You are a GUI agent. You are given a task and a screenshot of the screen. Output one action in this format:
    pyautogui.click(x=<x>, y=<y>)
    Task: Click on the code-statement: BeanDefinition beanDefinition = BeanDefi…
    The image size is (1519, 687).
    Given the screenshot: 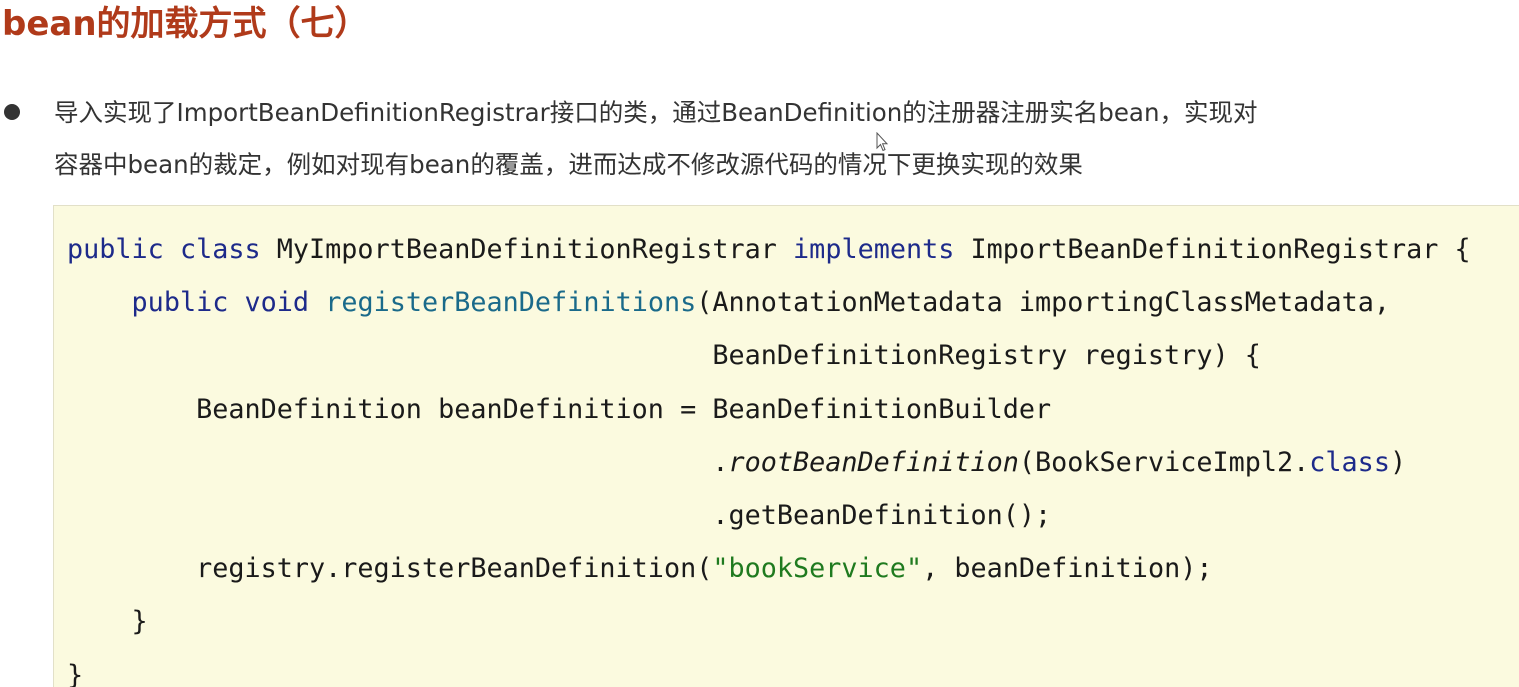 What is the action you would take?
    pyautogui.click(x=624, y=409)
    